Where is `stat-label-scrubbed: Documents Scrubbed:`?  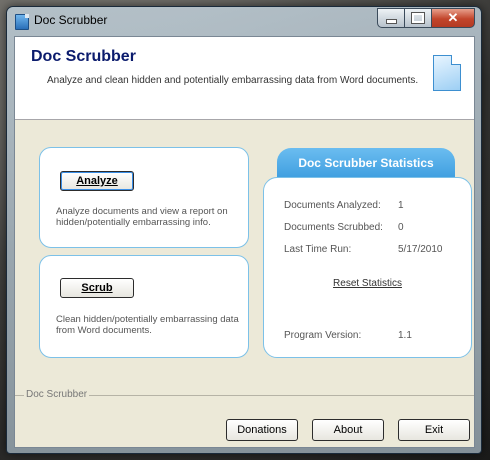 stat-label-scrubbed: Documents Scrubbed: is located at coordinates (333, 227).